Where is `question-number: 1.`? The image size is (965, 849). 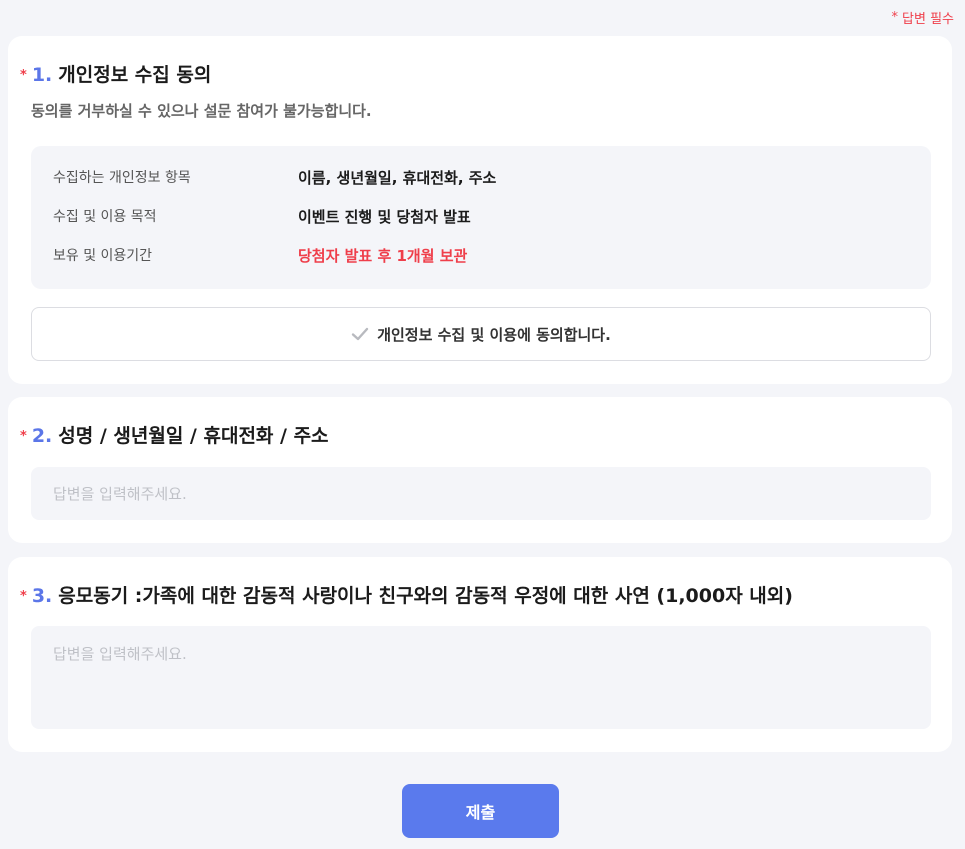
question-number: 1. is located at coordinates (42, 75).